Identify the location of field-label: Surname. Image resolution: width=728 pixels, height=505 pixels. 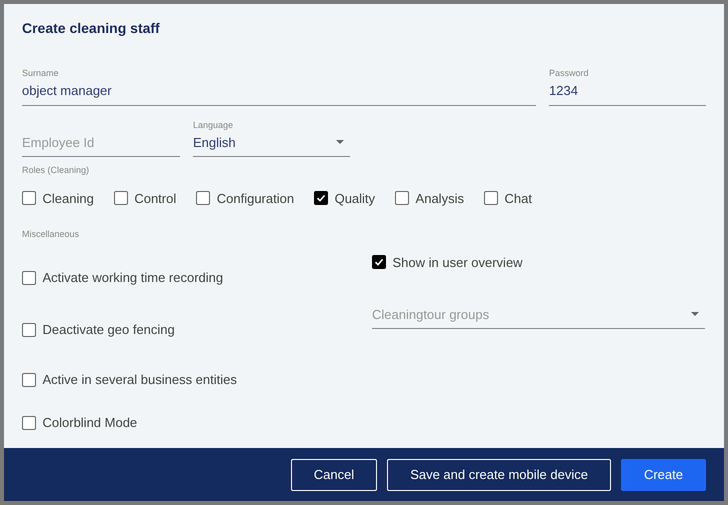
(41, 73).